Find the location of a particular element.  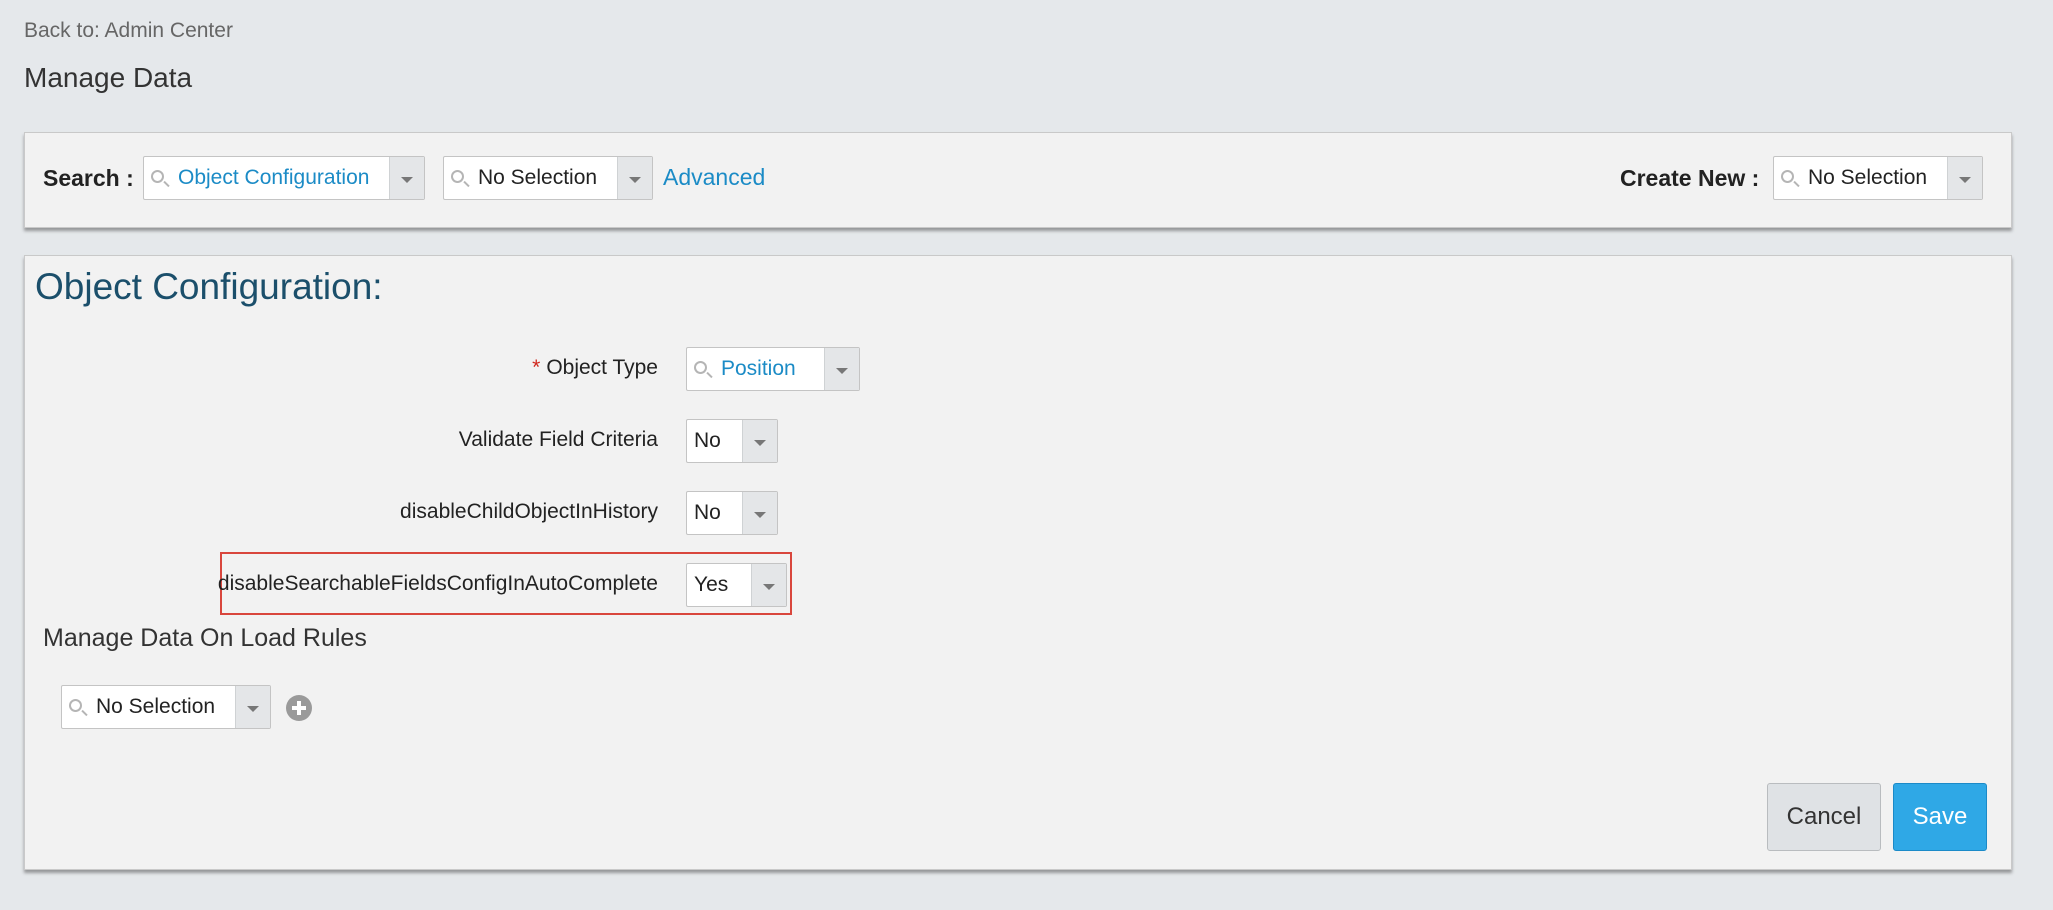

object-type-label-text: Object Type is located at coordinates (602, 367).